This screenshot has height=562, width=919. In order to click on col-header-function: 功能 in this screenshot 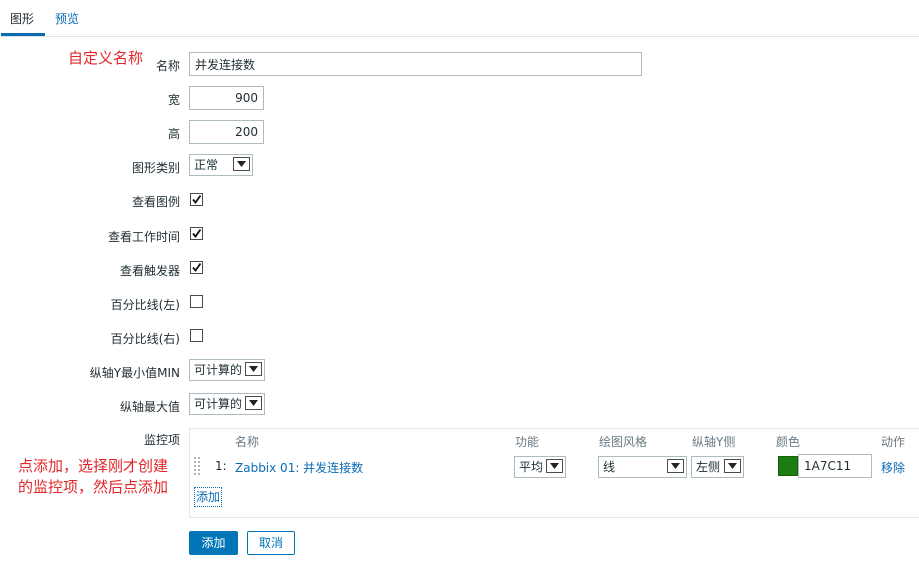, I will do `click(527, 442)`.